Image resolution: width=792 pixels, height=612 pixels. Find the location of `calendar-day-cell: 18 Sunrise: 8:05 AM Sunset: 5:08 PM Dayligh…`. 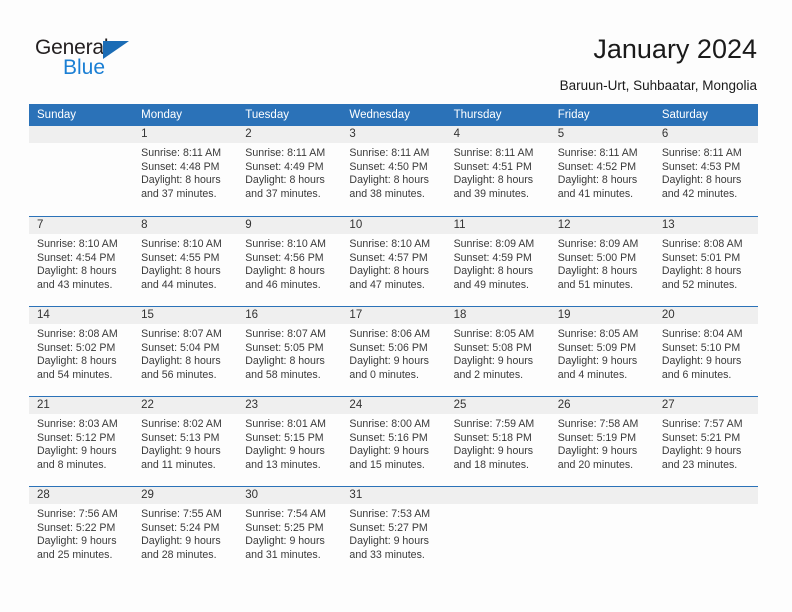

calendar-day-cell: 18 Sunrise: 8:05 AM Sunset: 5:08 PM Dayligh… is located at coordinates (497, 351).